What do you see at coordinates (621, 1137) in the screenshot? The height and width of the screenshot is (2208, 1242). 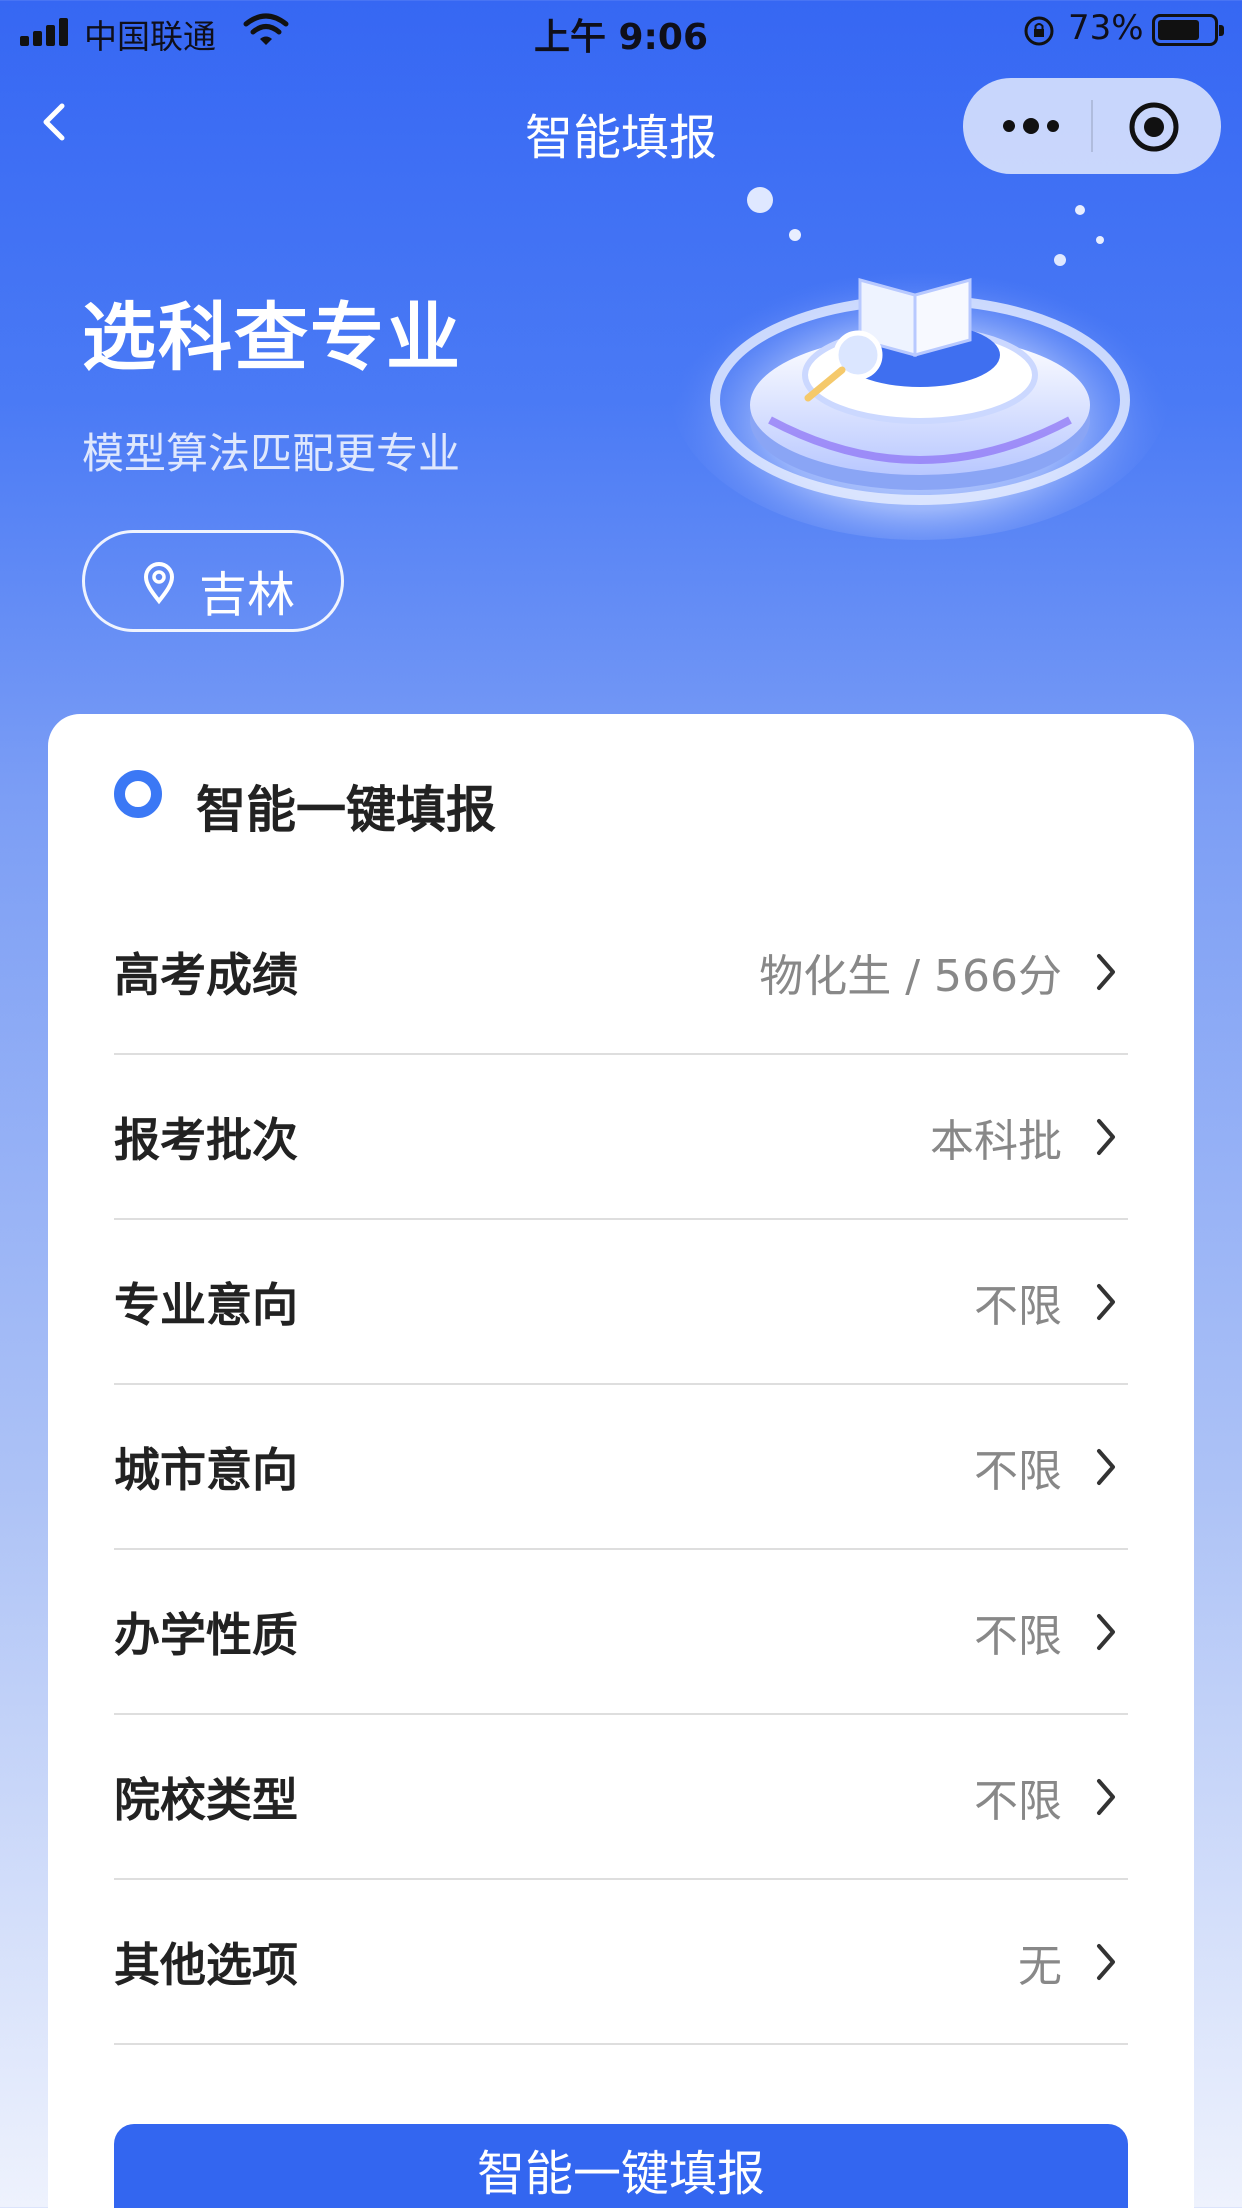 I see `row-batch: 报考批次 本科批` at bounding box center [621, 1137].